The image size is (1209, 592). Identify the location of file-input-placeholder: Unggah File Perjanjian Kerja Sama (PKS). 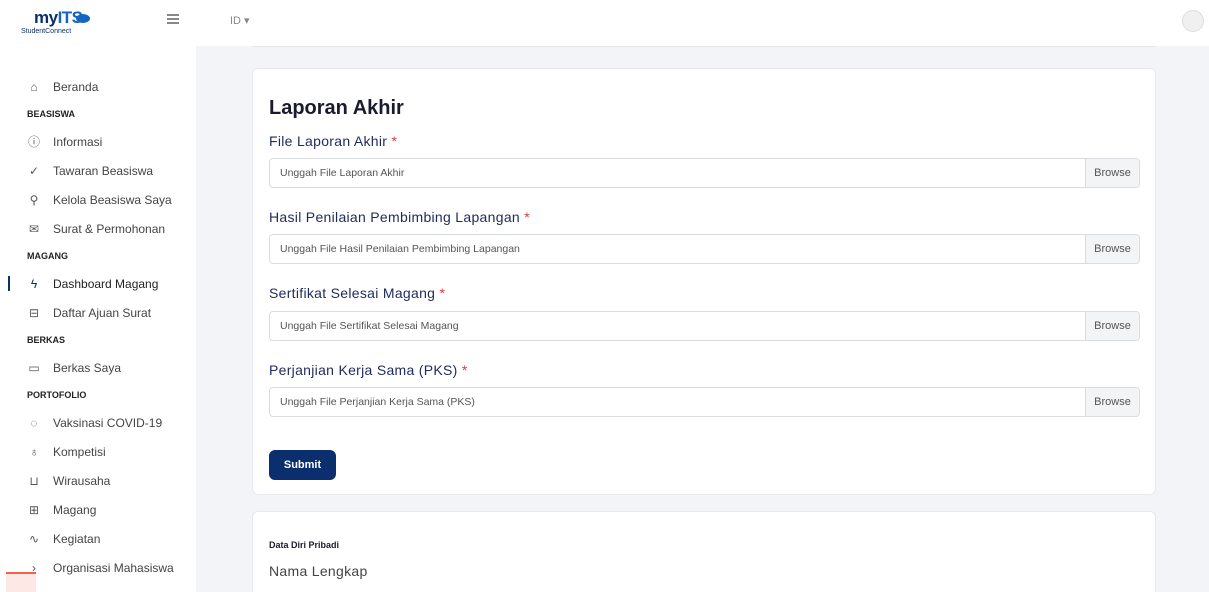
(377, 402).